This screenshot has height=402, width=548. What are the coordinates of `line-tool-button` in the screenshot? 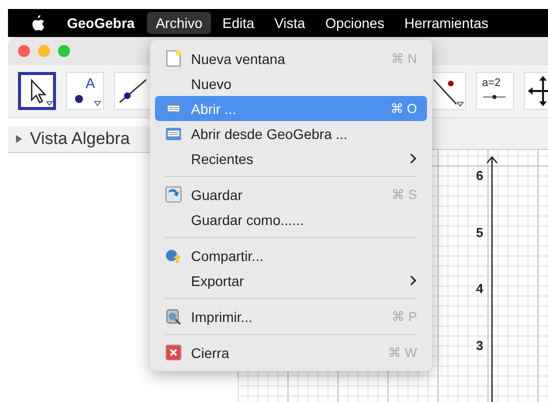 It's located at (133, 91).